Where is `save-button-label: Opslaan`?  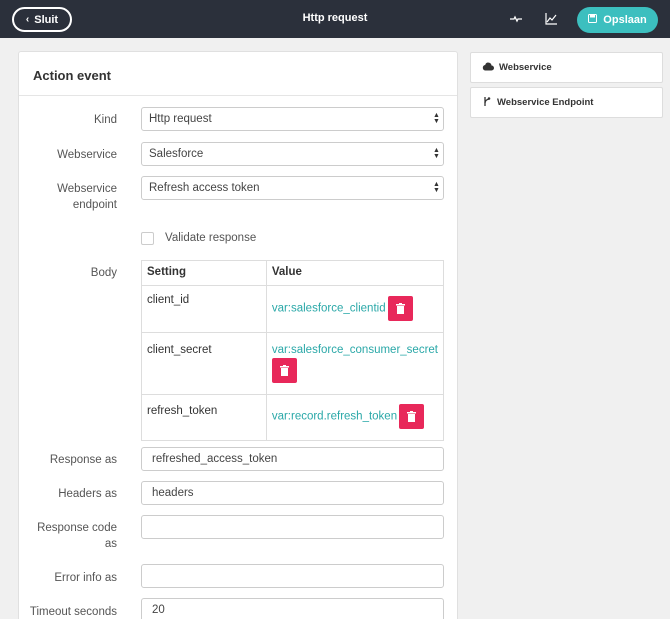 save-button-label: Opslaan is located at coordinates (625, 20).